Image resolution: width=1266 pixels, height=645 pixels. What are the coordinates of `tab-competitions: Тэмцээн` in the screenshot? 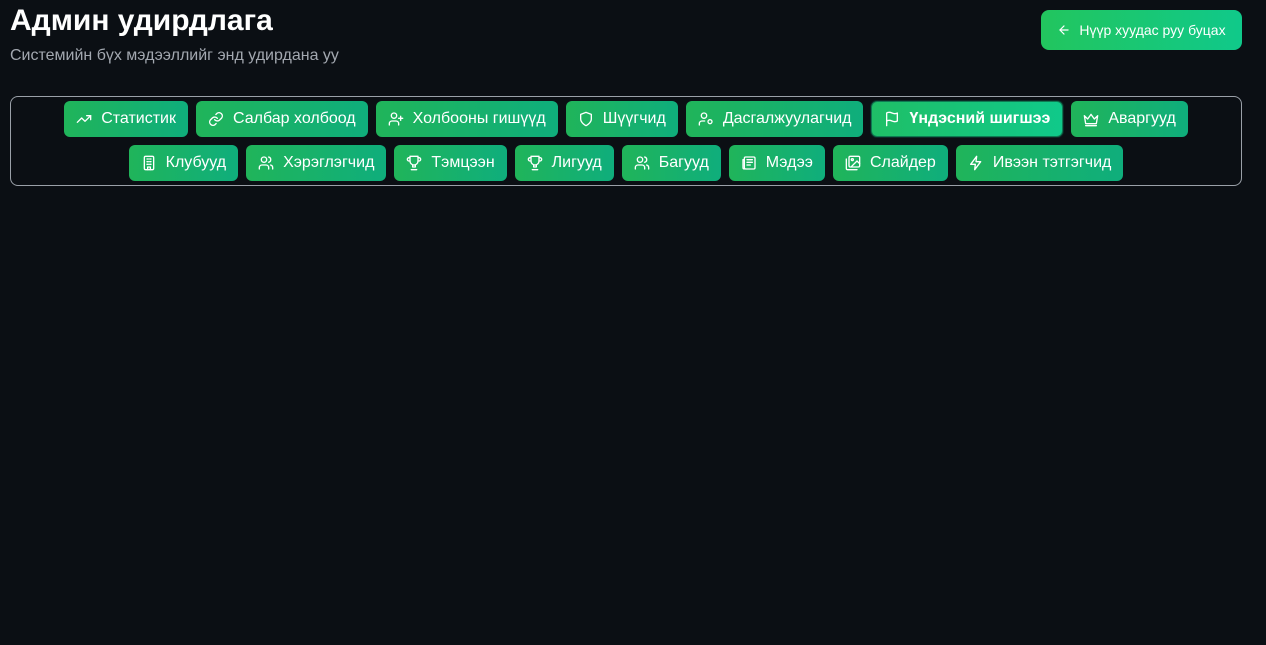 It's located at (450, 163).